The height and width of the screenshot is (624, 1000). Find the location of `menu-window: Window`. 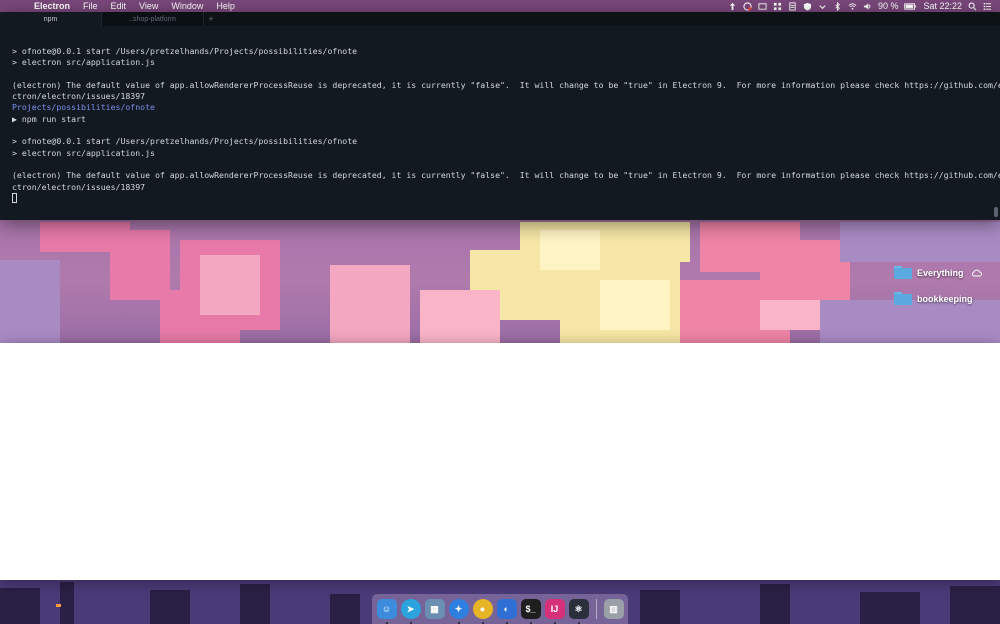

menu-window: Window is located at coordinates (187, 6).